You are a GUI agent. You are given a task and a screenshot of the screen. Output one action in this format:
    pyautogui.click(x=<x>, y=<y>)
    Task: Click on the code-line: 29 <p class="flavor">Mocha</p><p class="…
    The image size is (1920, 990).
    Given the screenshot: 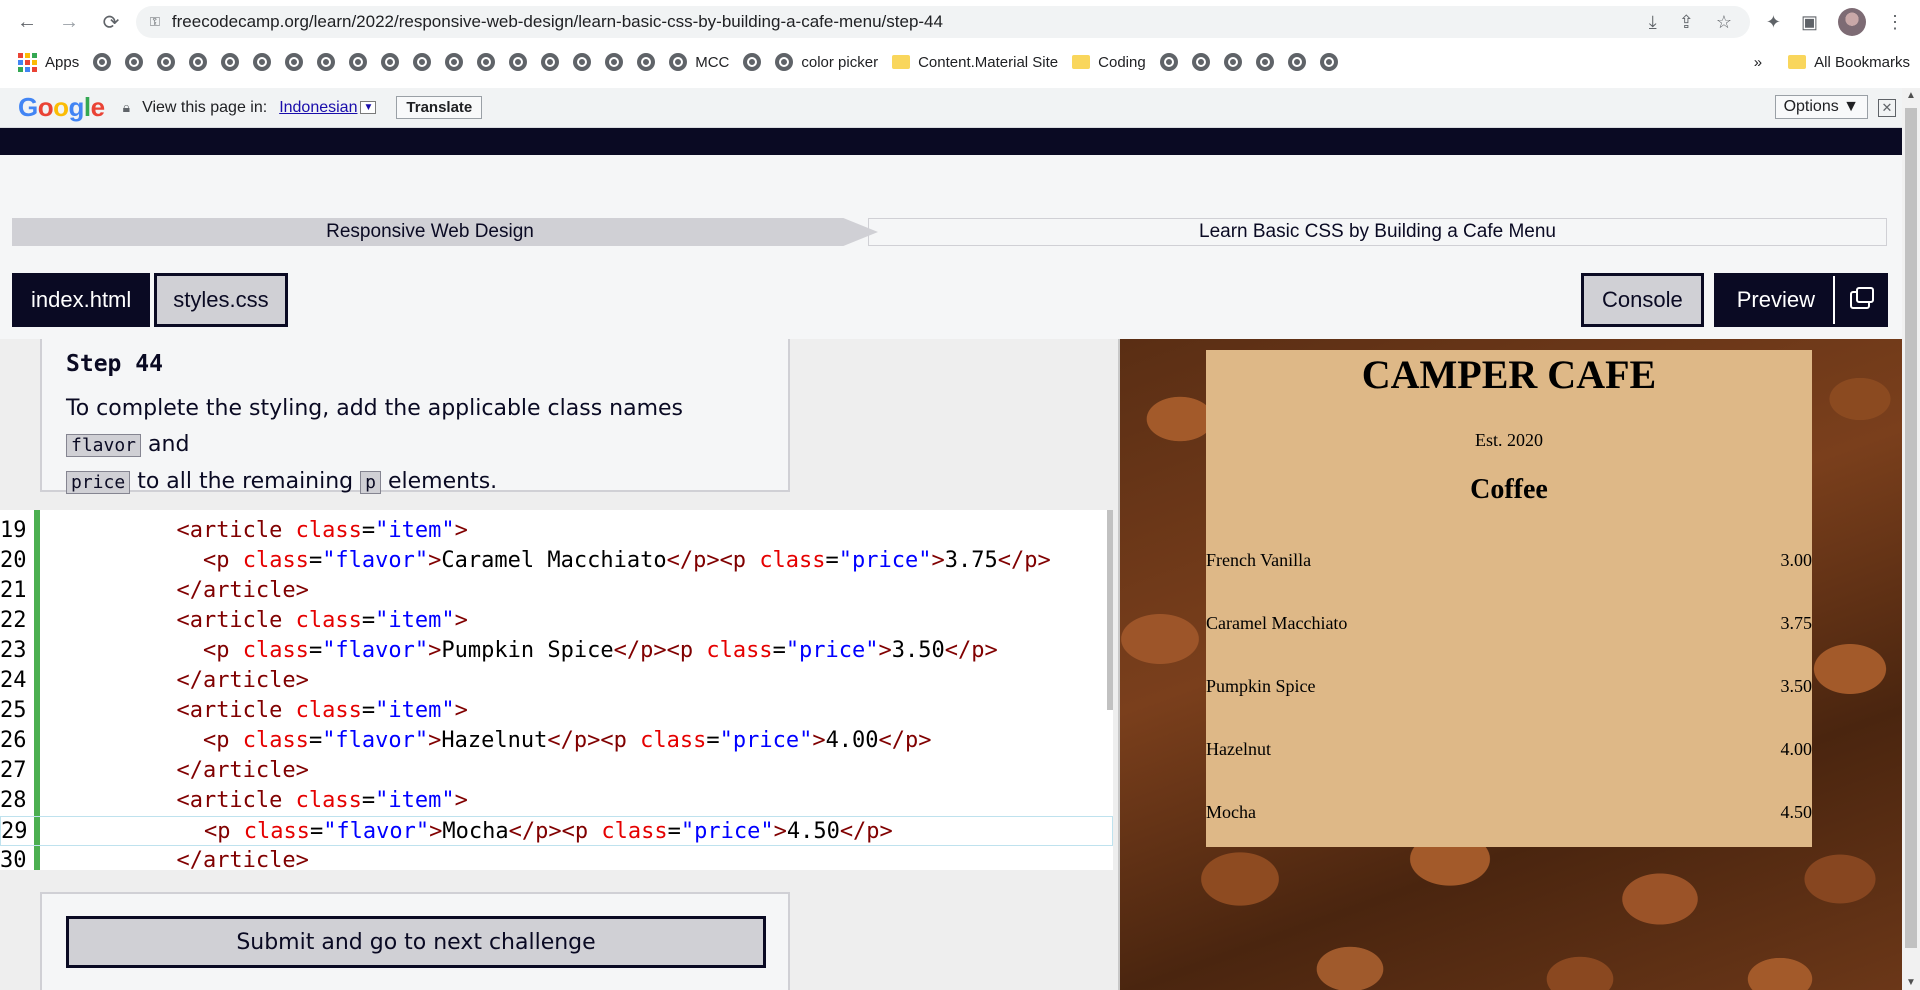 What is the action you would take?
    pyautogui.click(x=556, y=831)
    